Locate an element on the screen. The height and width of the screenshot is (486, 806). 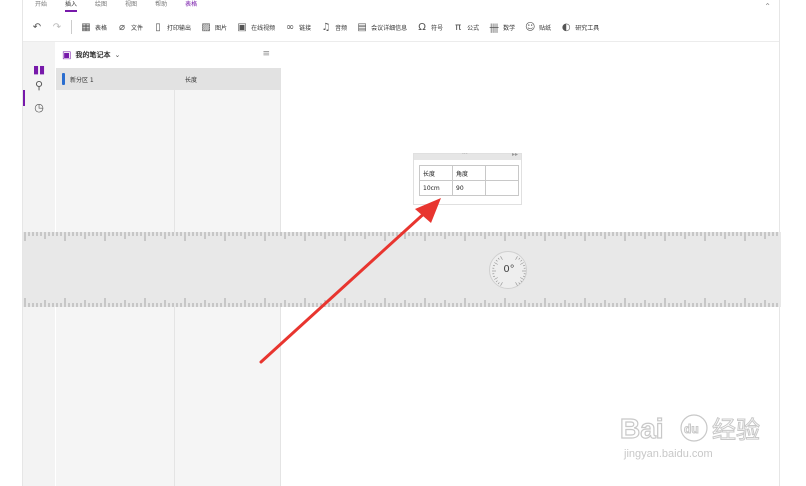
svg-text: 经验 is located at coordinates (736, 430).